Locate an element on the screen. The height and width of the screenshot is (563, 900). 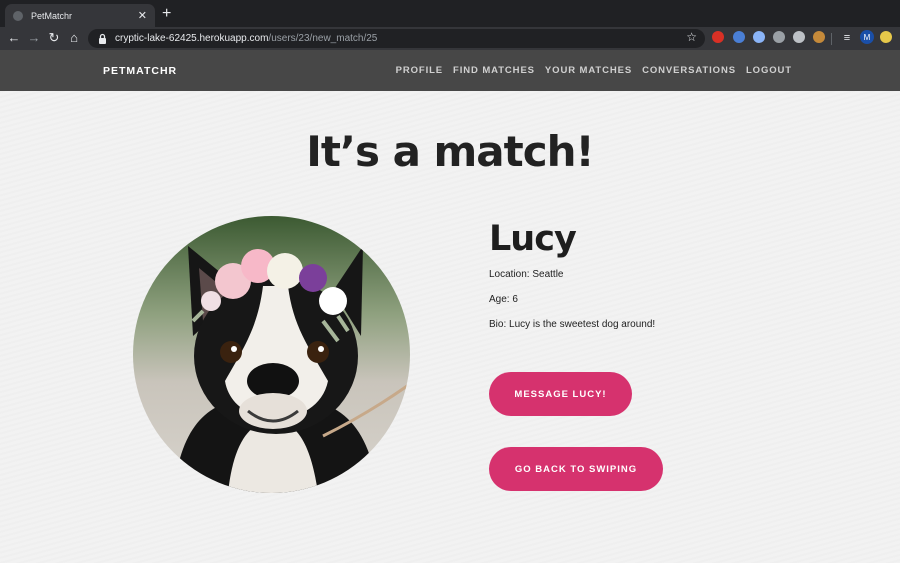
nav-conversations: CONVERSATIONS is located at coordinates (689, 70).